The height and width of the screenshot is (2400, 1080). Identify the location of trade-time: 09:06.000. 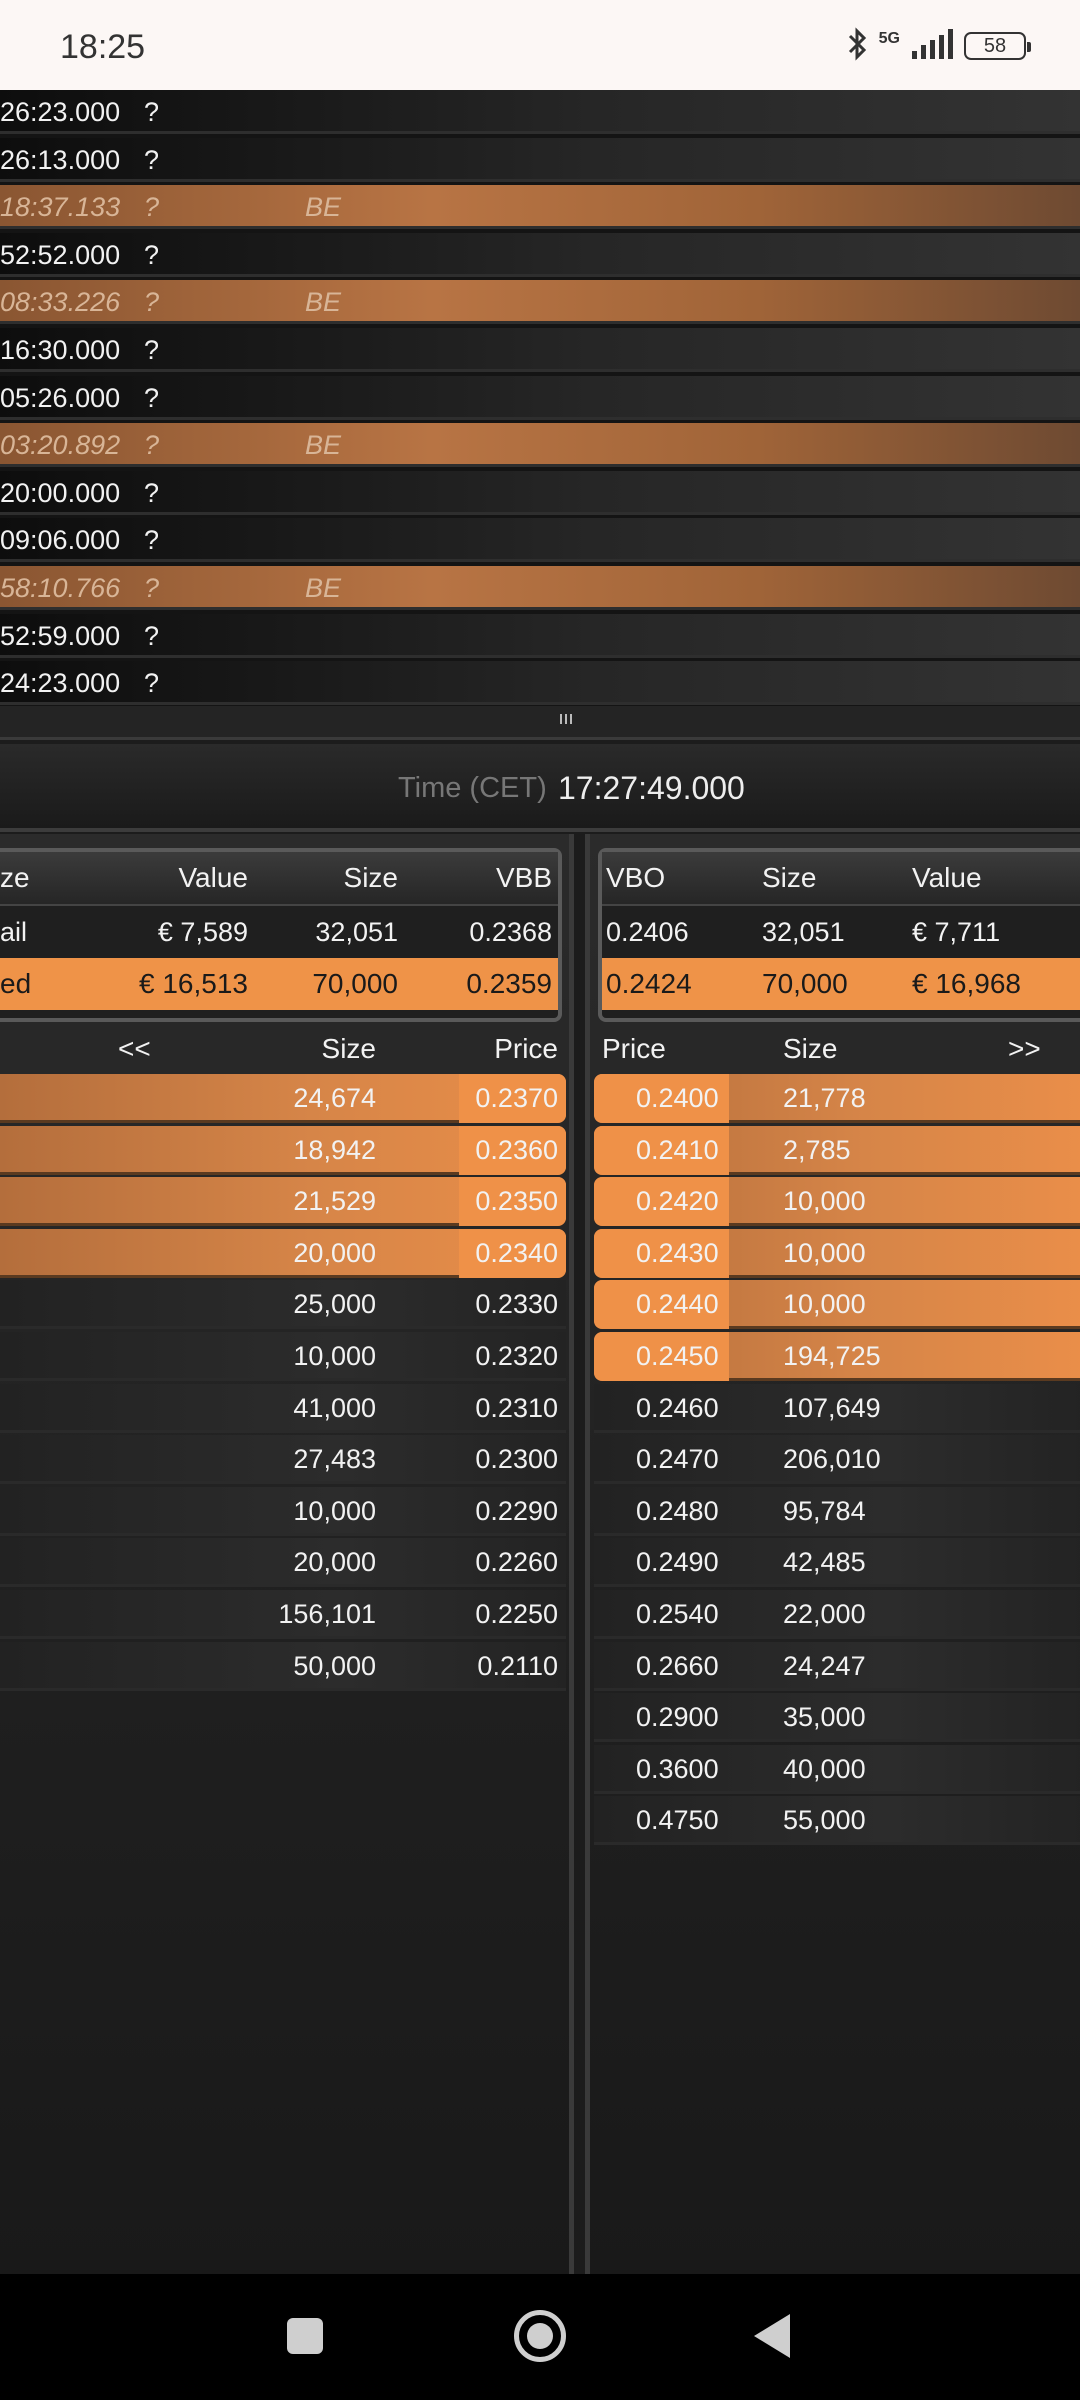
(60, 540).